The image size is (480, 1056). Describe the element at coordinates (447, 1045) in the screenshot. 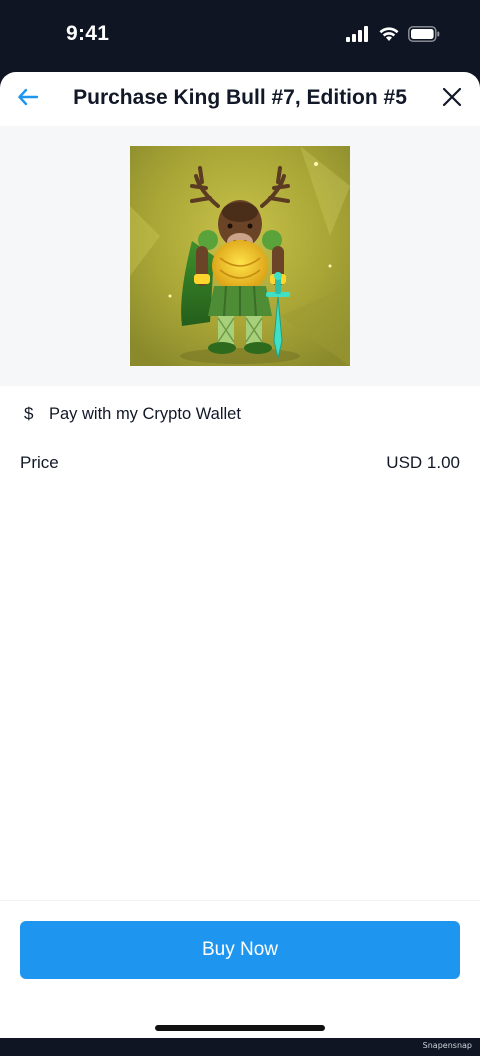

I see `watermark: Snapensnap` at that location.